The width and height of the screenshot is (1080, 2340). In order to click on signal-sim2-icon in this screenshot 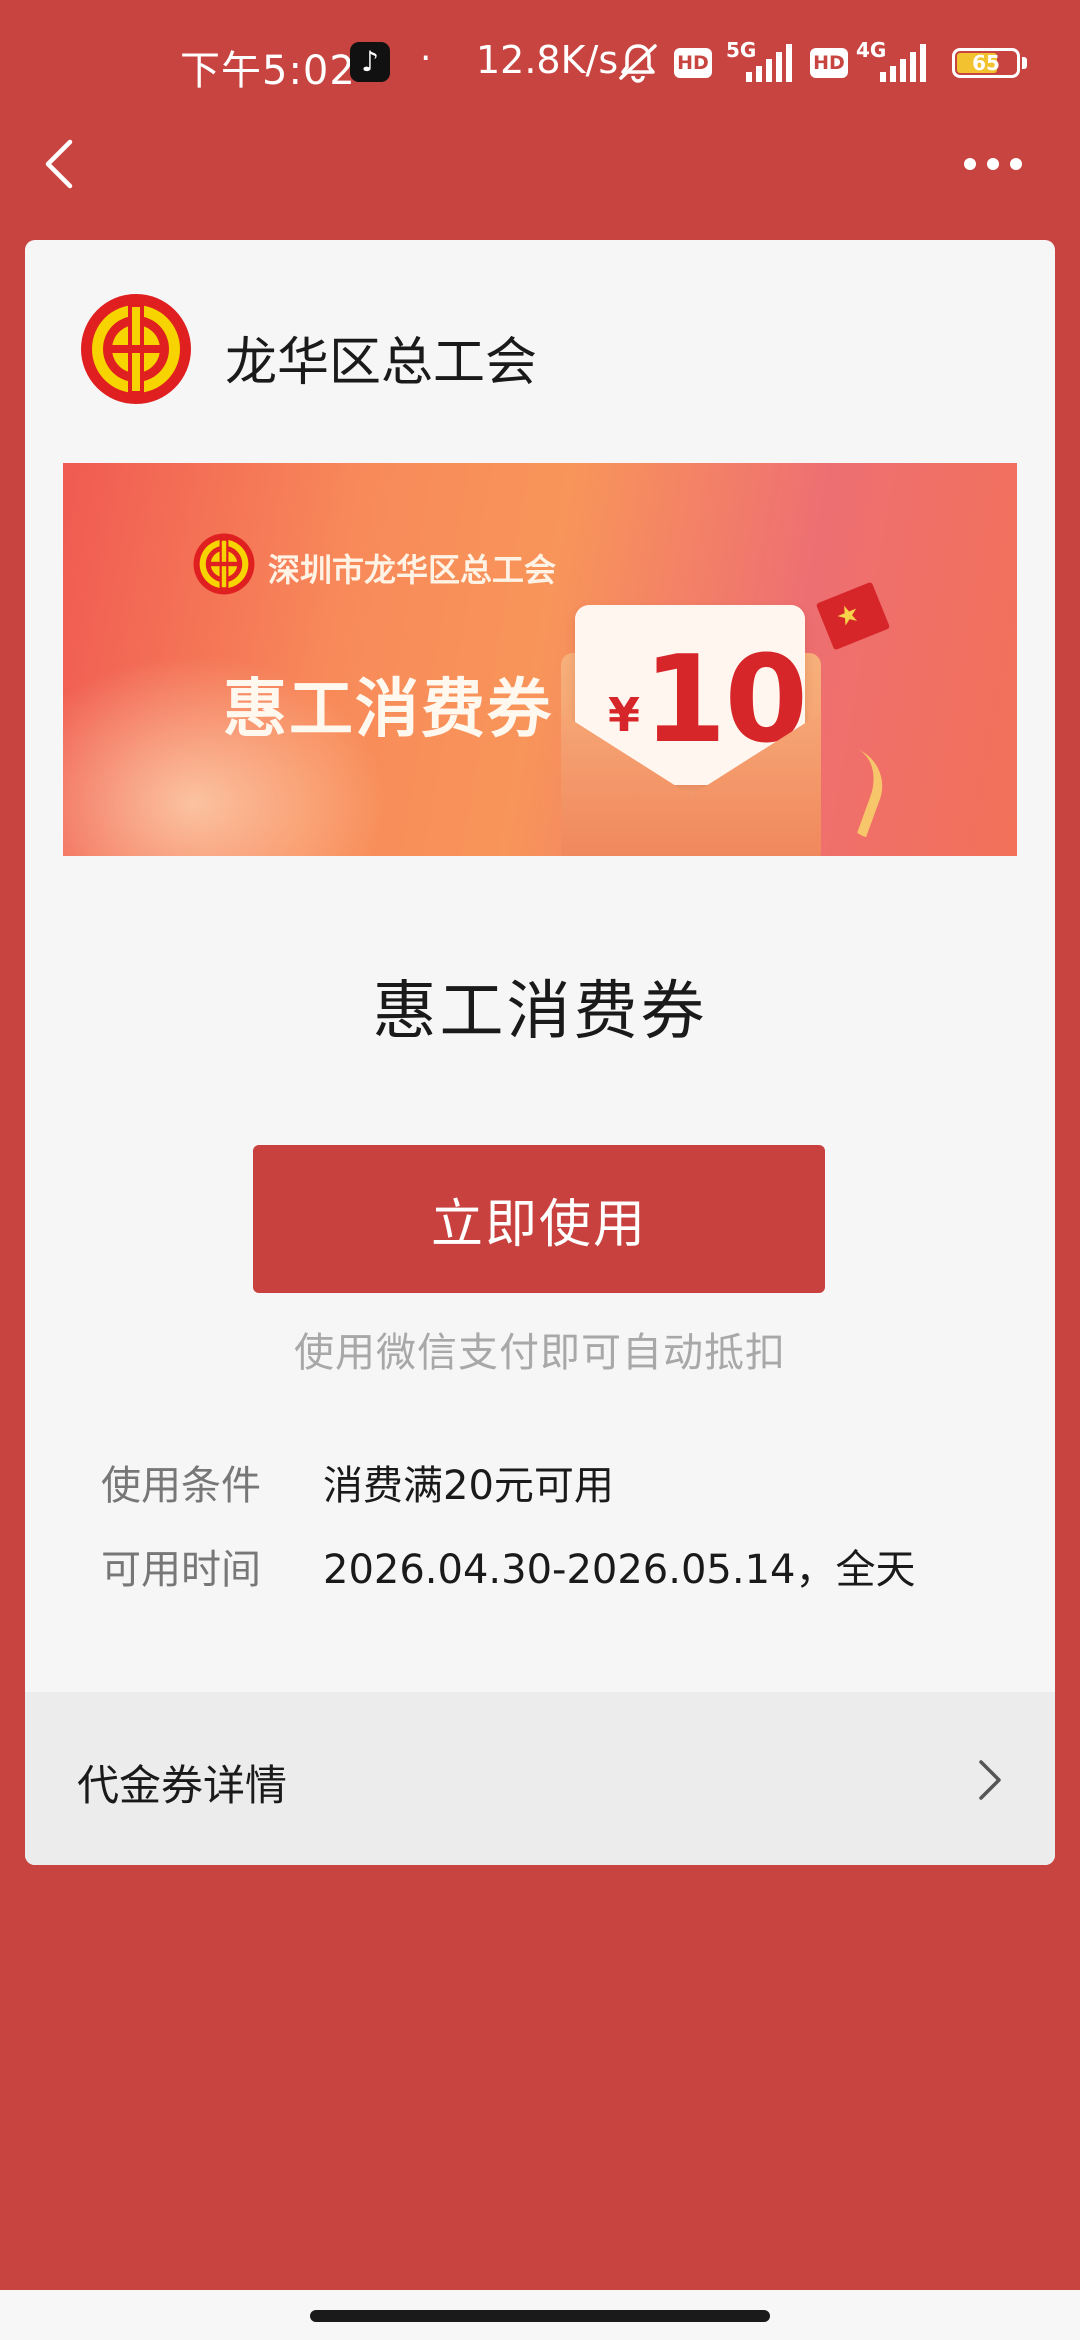, I will do `click(903, 63)`.